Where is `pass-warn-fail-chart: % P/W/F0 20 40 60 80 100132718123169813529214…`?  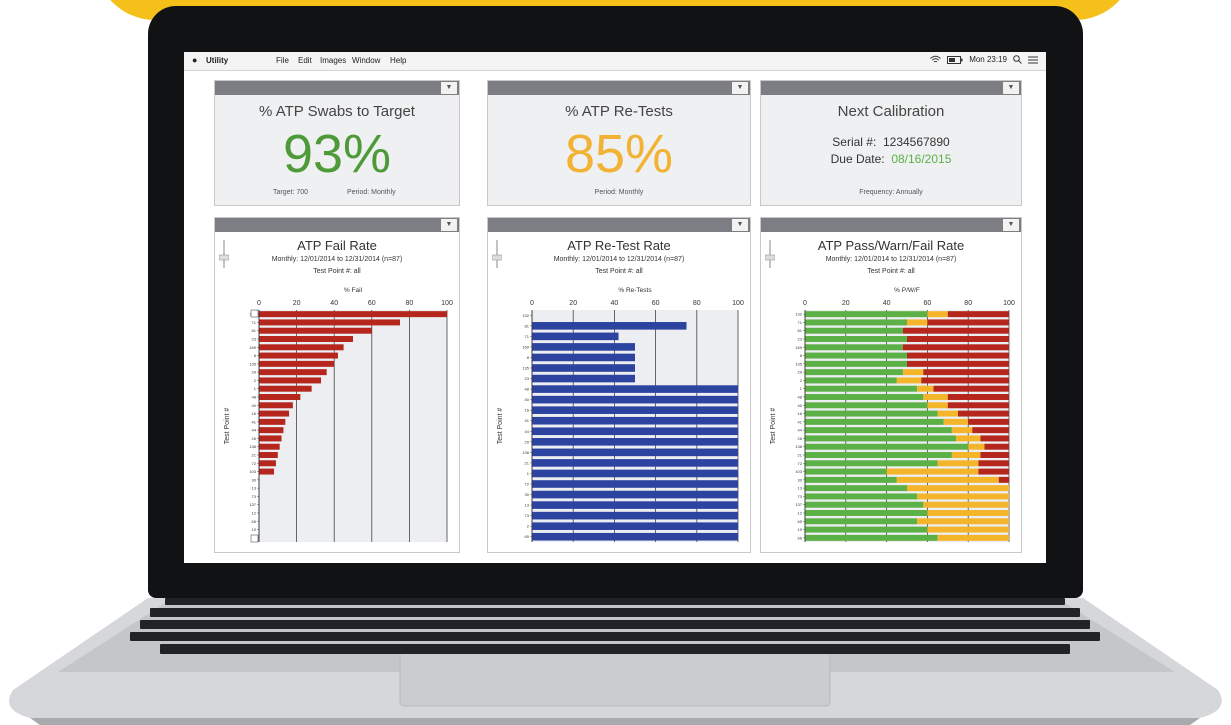
pass-warn-fail-chart: % P/W/F0 20 40 60 80 100132718123169813529214… is located at coordinates (892, 414).